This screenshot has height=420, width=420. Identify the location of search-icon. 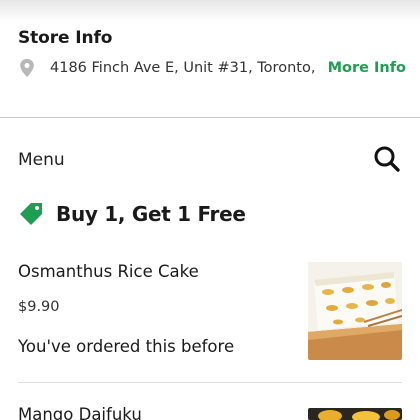
(387, 159).